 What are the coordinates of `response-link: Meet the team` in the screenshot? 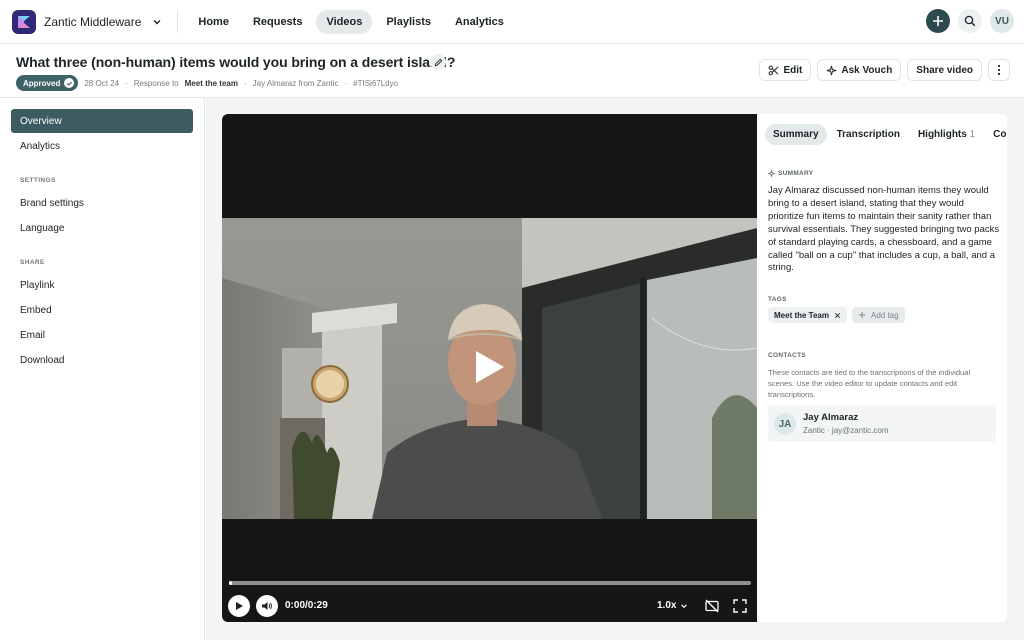 It's located at (211, 83).